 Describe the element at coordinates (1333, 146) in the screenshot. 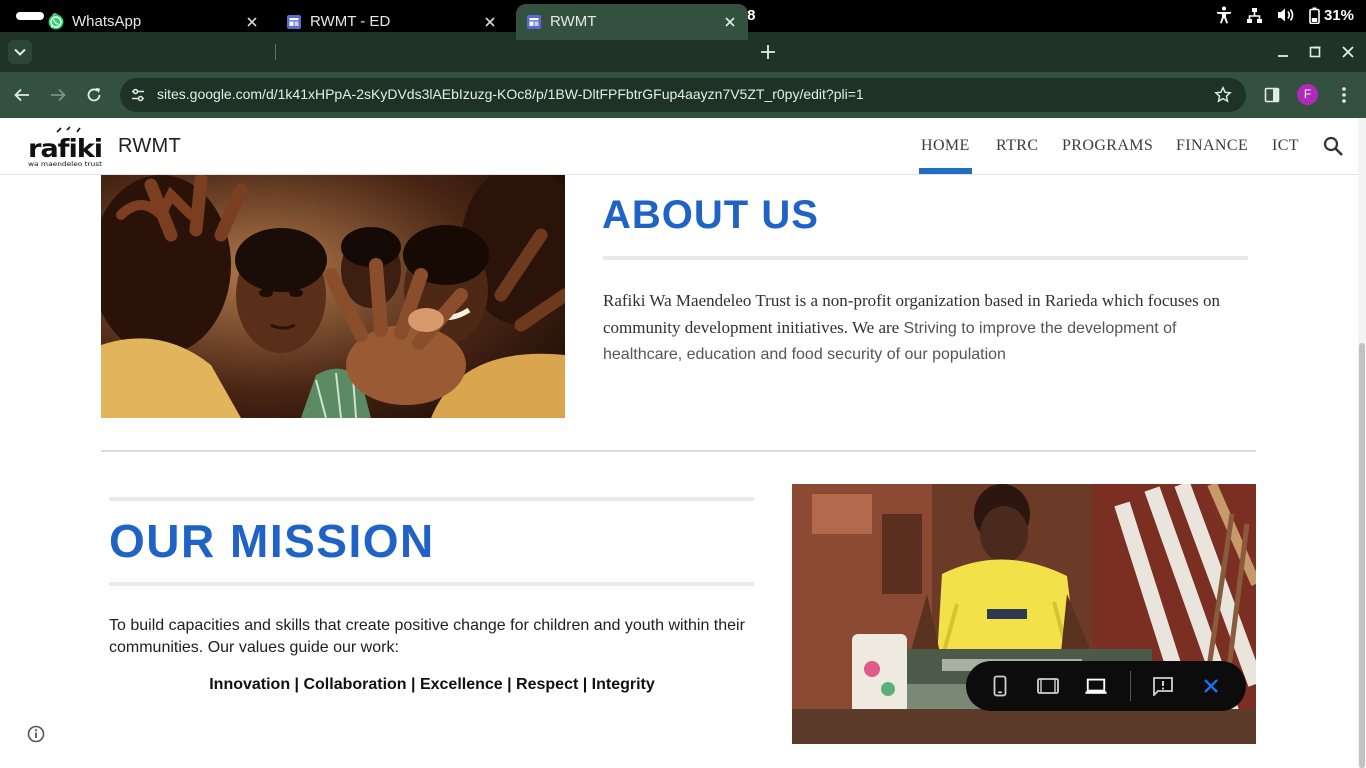

I see `search-icon` at that location.